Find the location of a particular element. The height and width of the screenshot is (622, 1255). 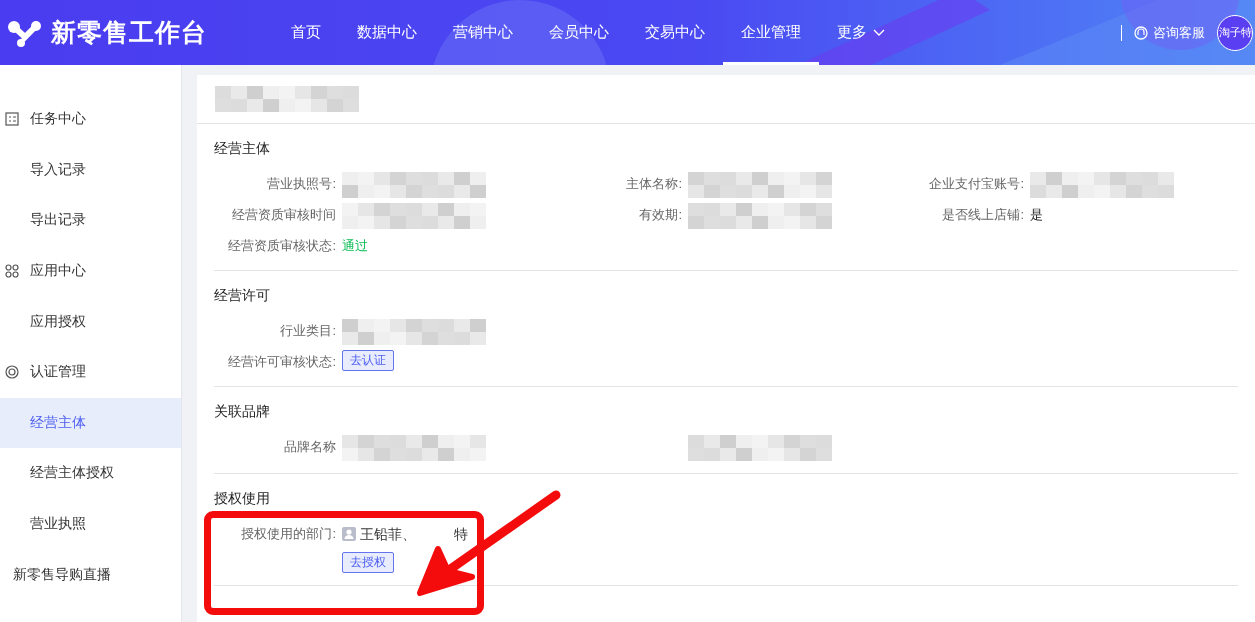

field-label: 企业支付宝账号: is located at coordinates (976, 184).